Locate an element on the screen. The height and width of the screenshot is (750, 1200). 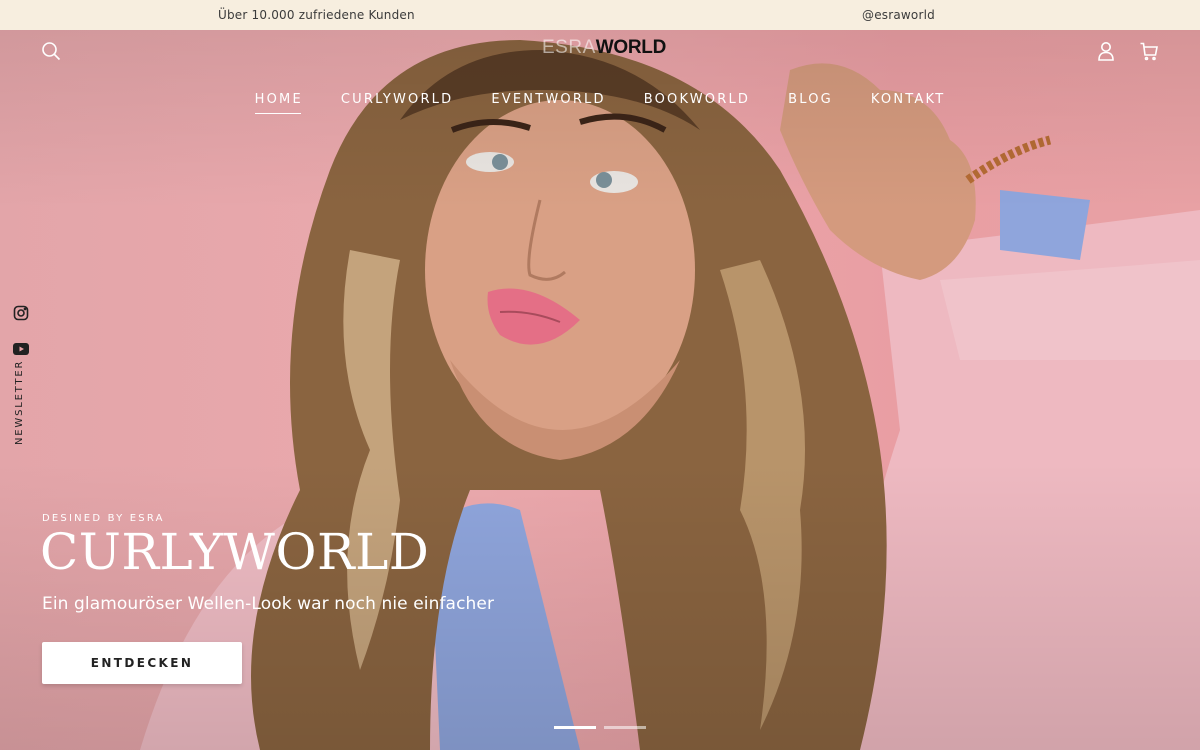
nav-blog: BLOG is located at coordinates (810, 102).